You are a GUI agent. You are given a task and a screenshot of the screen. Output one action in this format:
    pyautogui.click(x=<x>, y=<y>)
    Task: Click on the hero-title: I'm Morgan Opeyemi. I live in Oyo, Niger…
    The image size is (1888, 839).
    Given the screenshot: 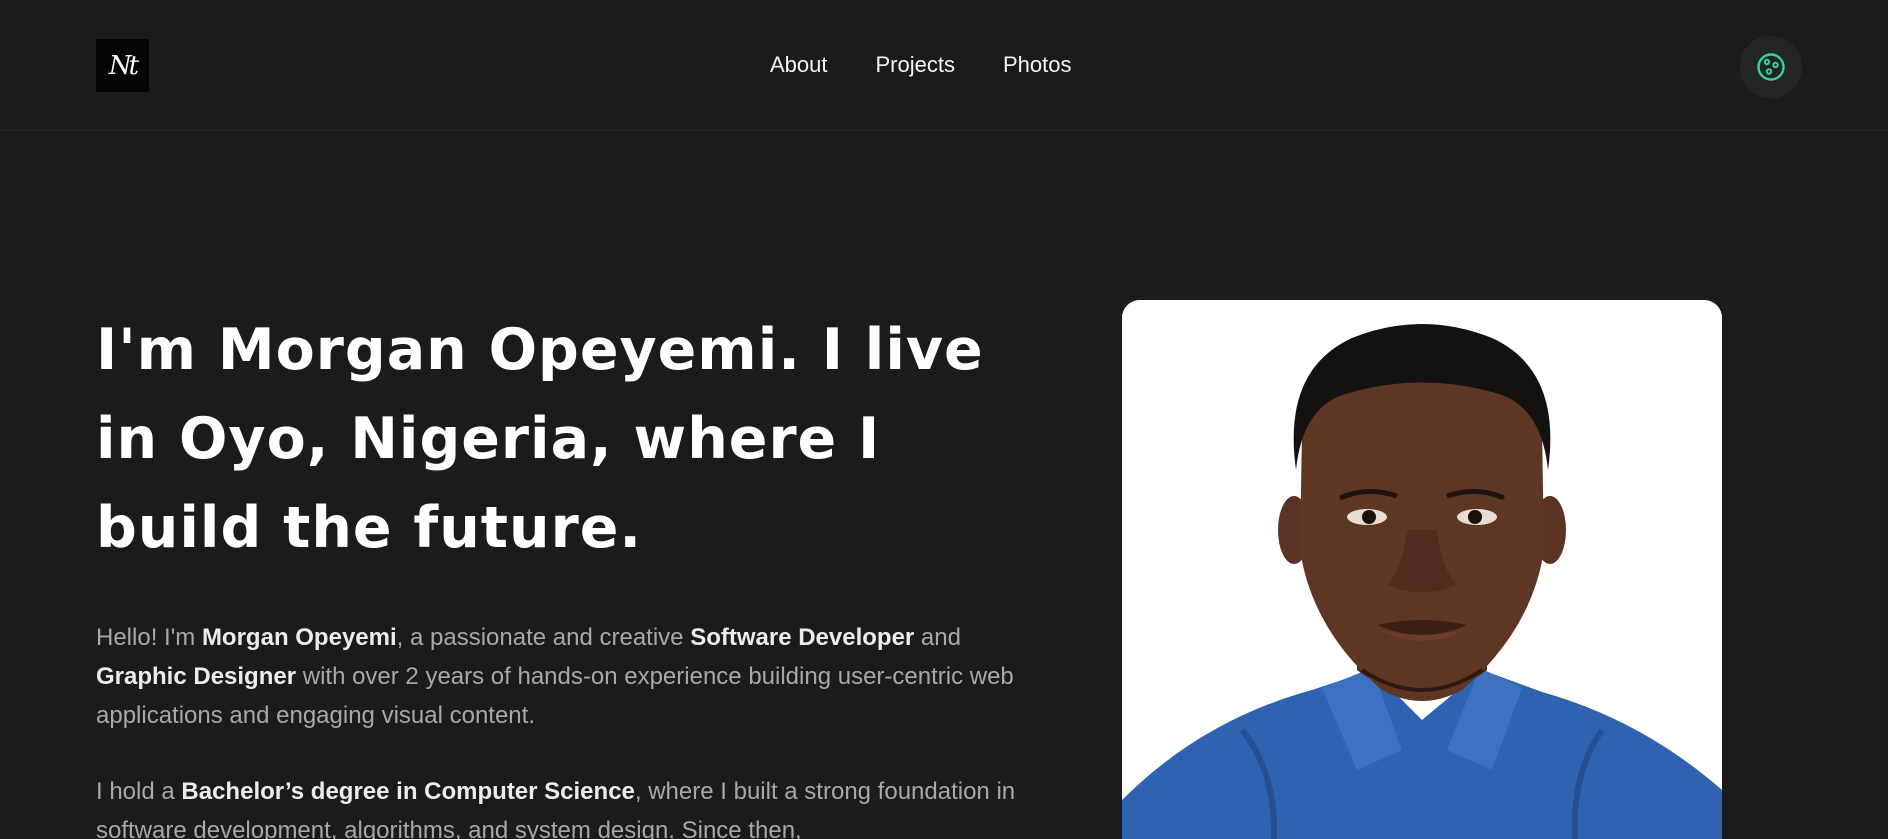 What is the action you would take?
    pyautogui.click(x=540, y=439)
    